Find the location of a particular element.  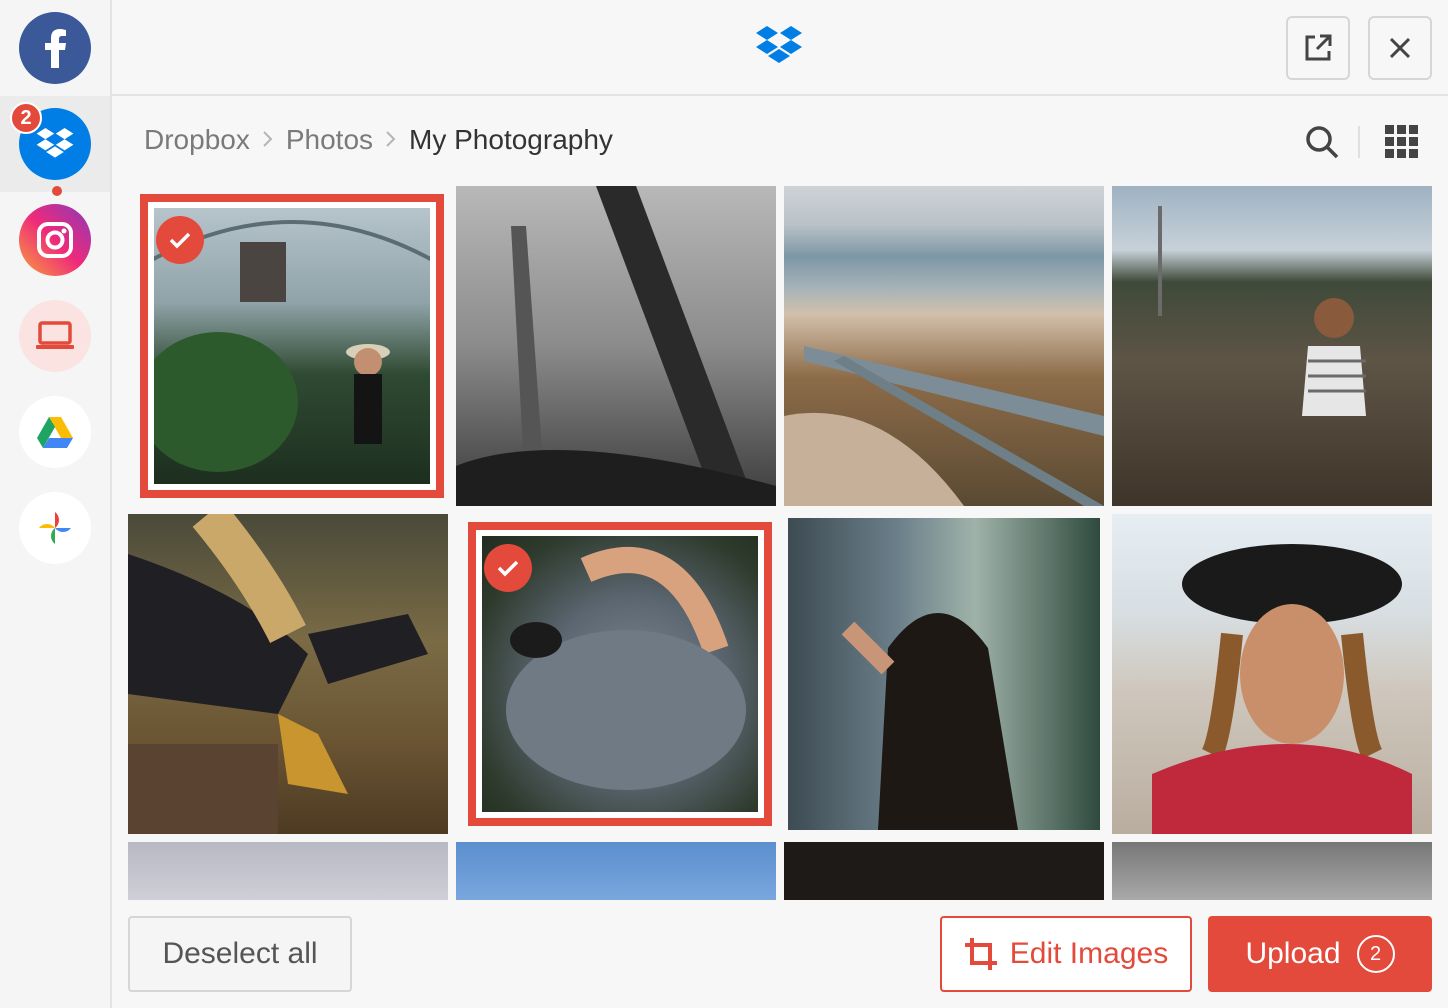

grid-view-button is located at coordinates (1402, 142).